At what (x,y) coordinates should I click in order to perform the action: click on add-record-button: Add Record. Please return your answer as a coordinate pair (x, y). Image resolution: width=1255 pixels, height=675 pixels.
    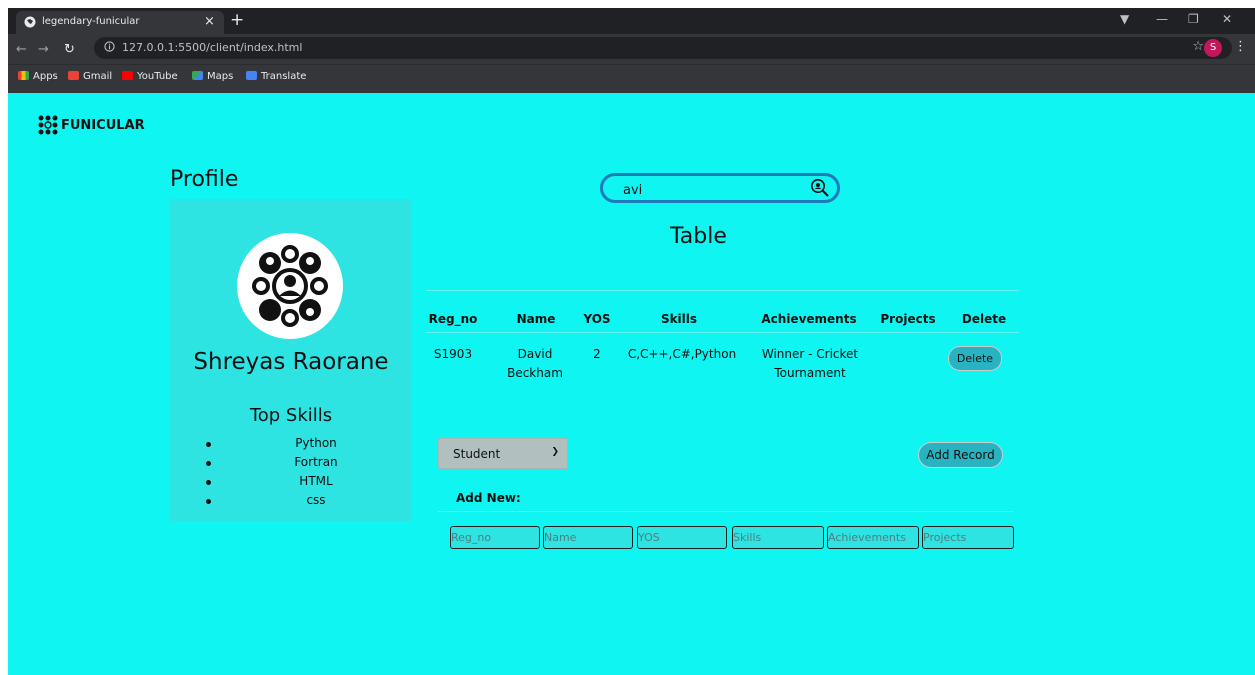
    Looking at the image, I should click on (960, 455).